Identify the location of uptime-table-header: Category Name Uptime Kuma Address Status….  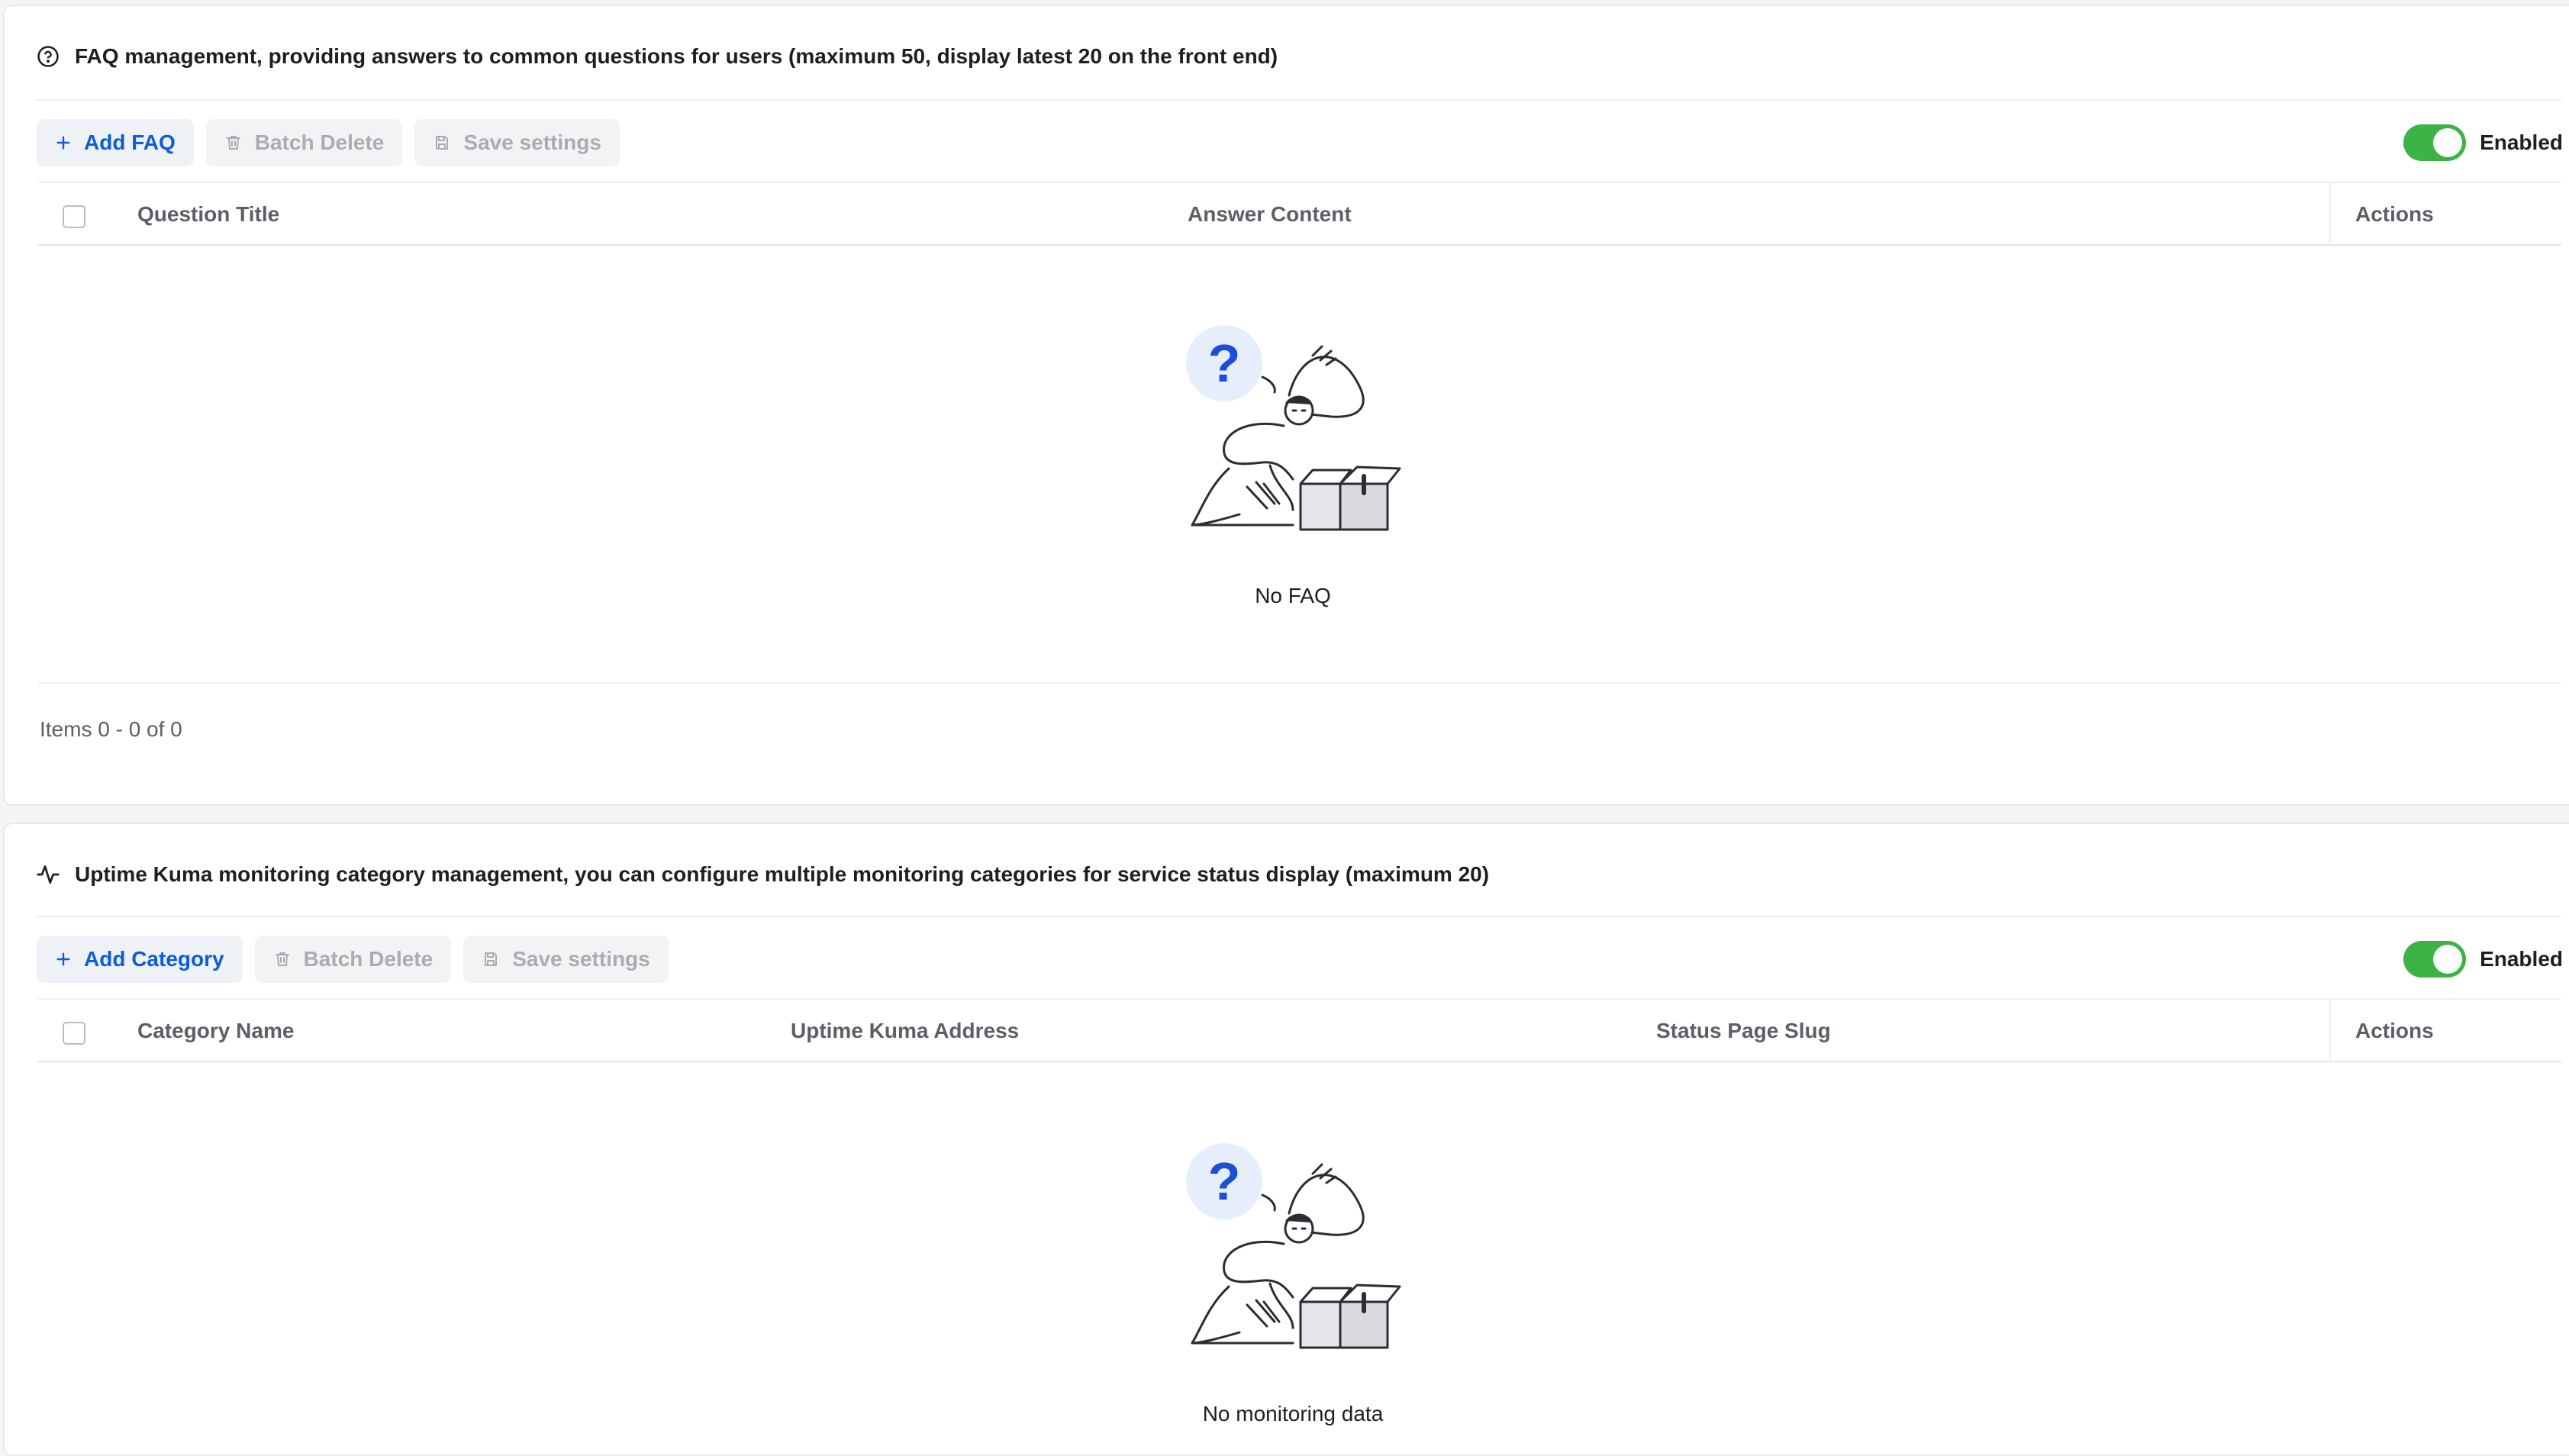
(1299, 1030).